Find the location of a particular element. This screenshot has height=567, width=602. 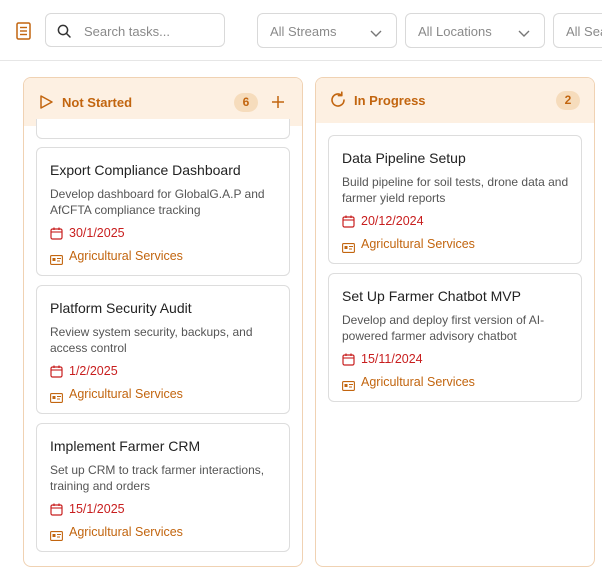

locations-filter-value: All Locations is located at coordinates (455, 31).